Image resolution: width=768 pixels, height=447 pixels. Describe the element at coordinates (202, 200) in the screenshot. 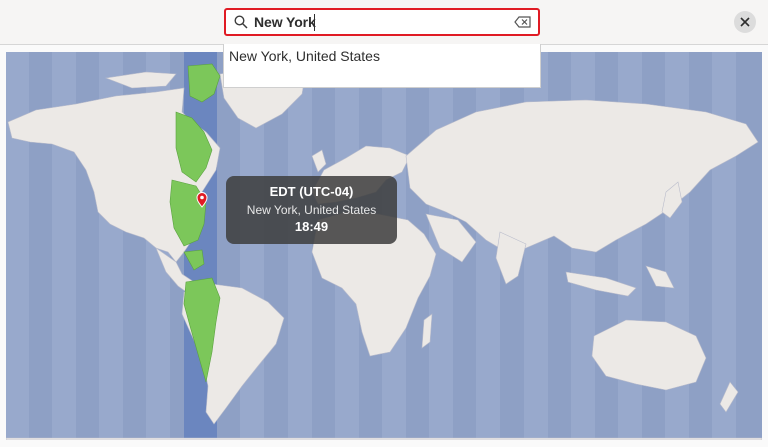

I see `location-pin-icon` at that location.